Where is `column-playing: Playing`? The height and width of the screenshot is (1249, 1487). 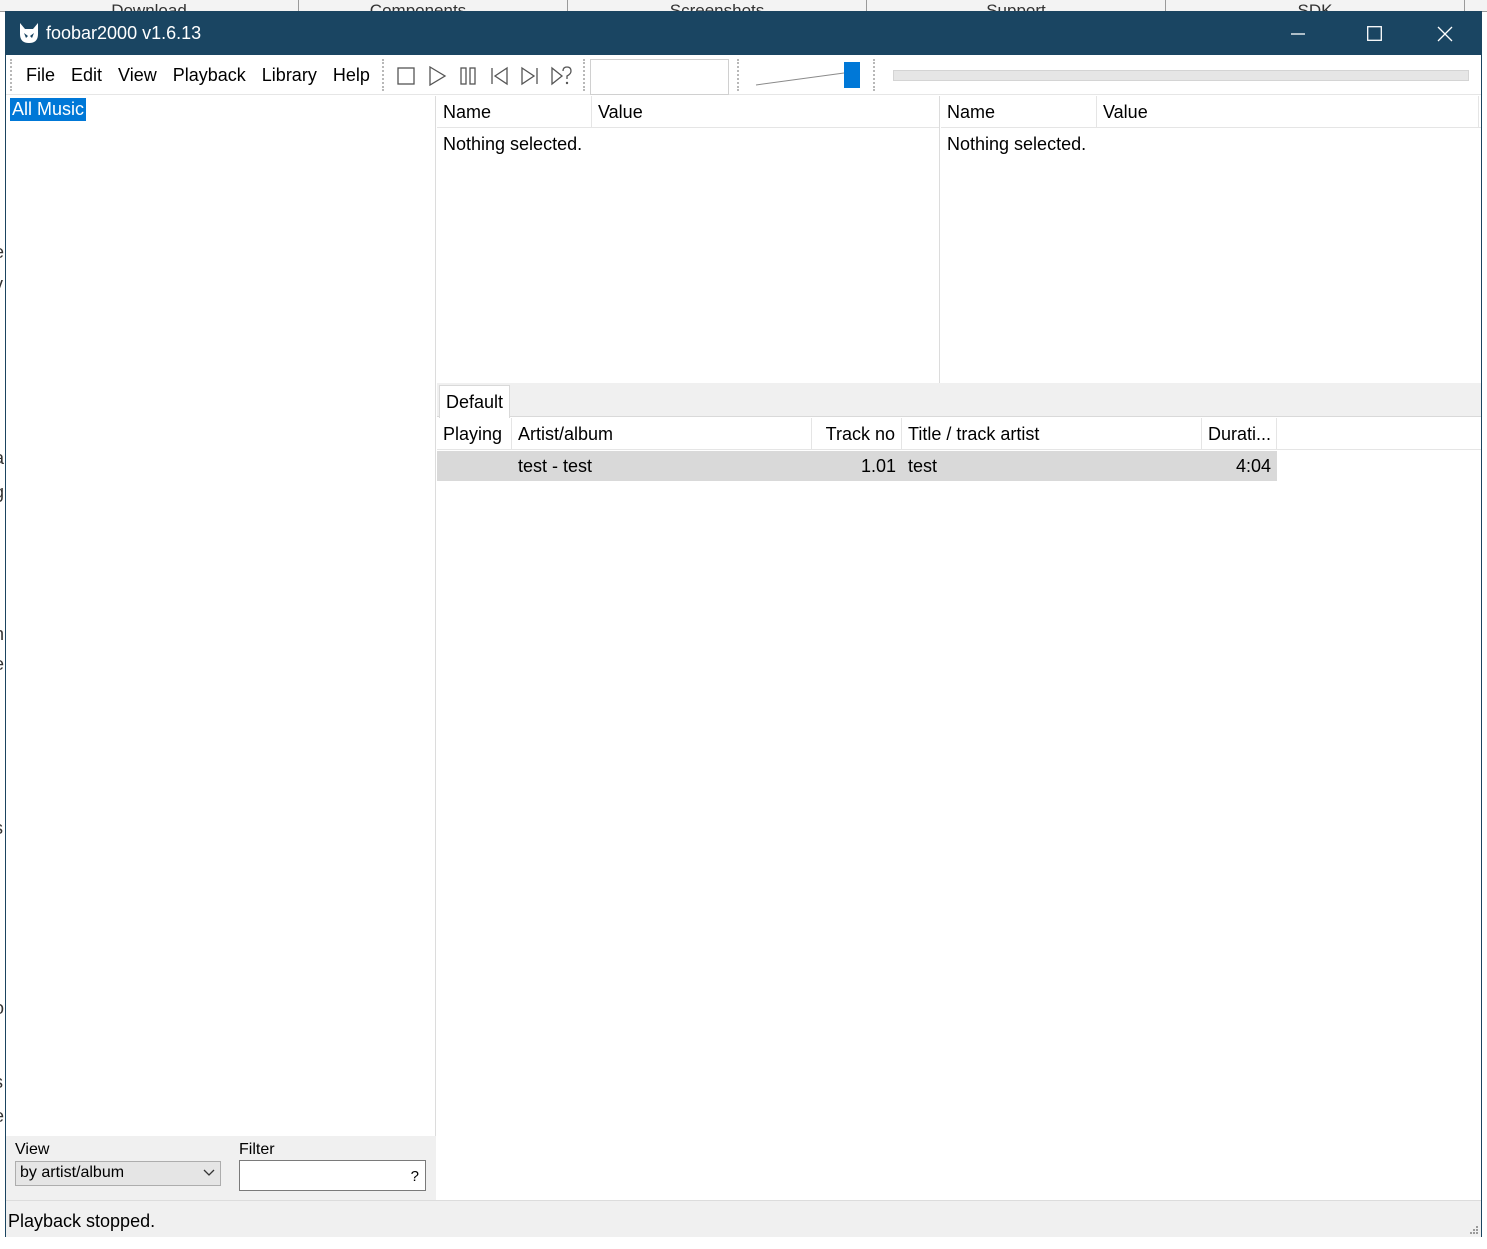
column-playing: Playing is located at coordinates (474, 434).